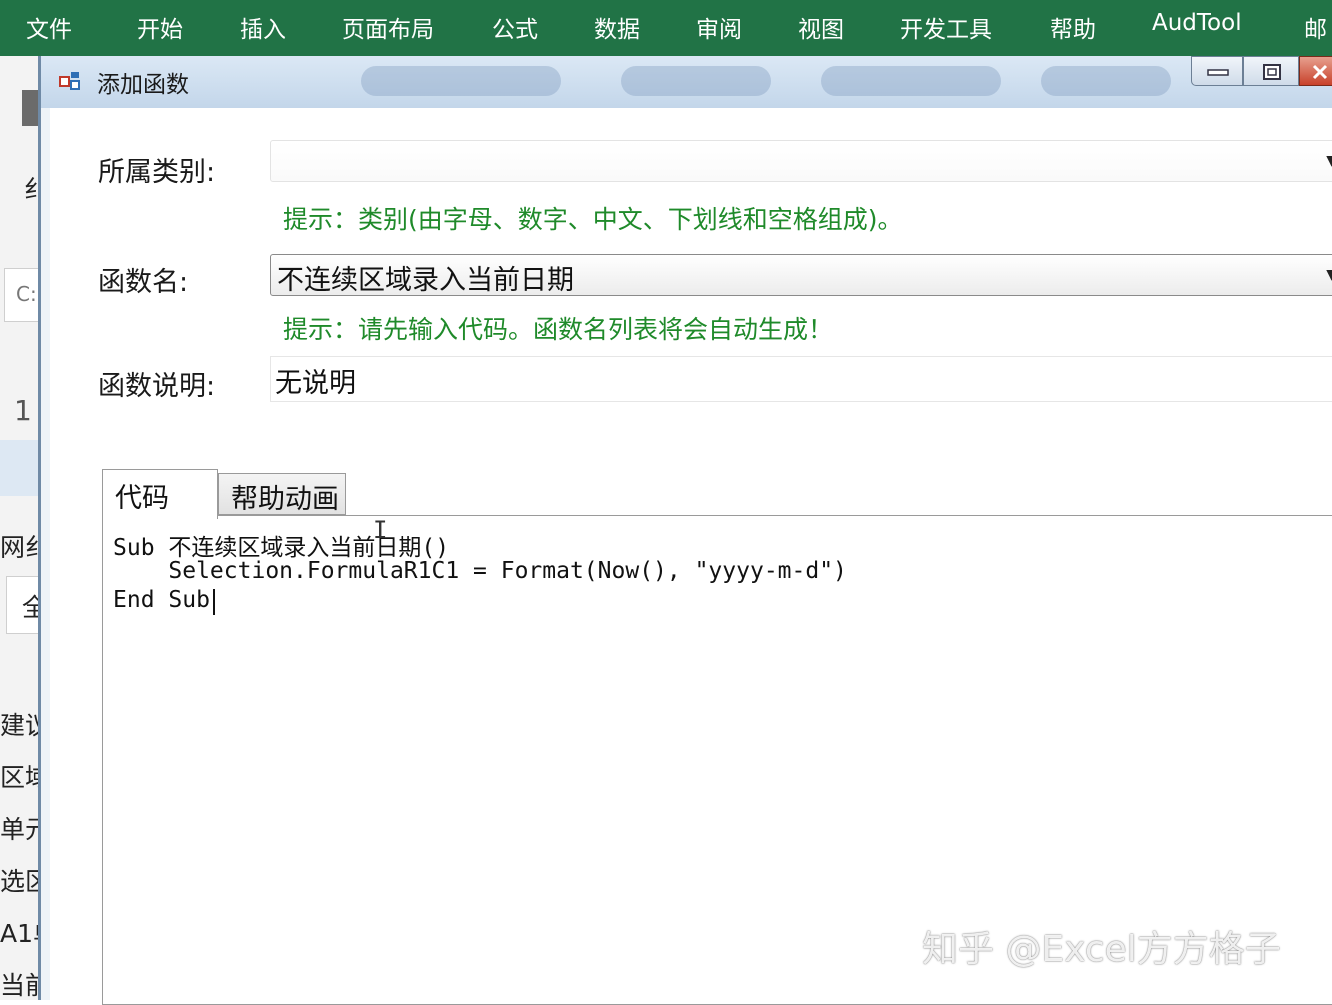 The height and width of the screenshot is (1005, 1332). I want to click on function-name-value: 不连续区域录入当前日期, so click(425, 280).